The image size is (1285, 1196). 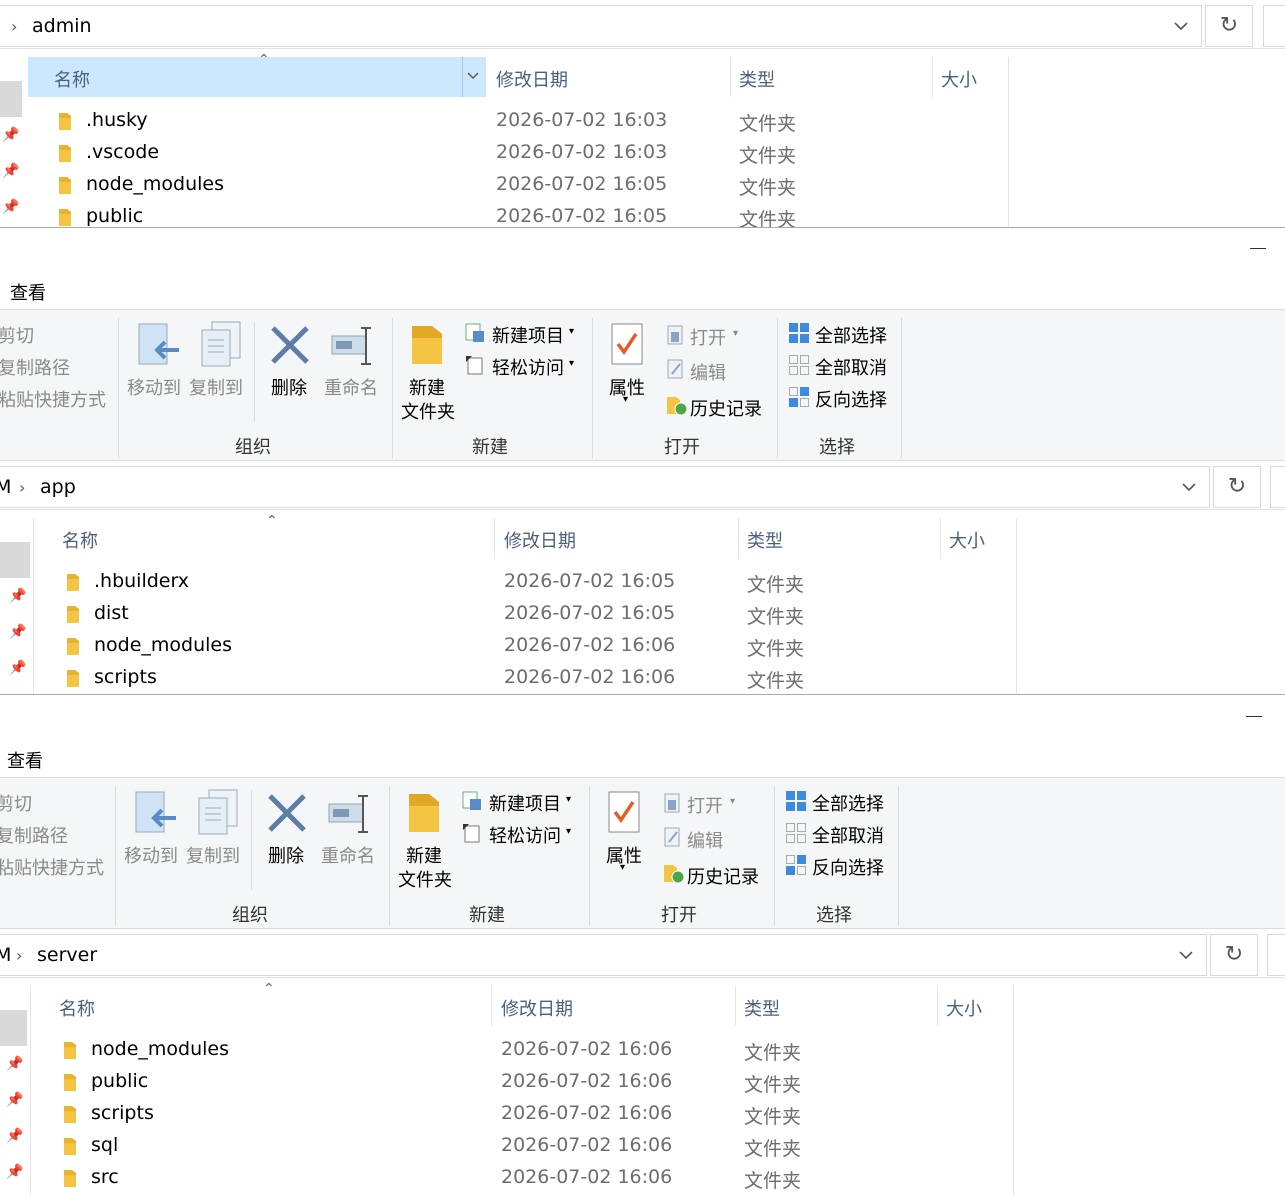 What do you see at coordinates (508, 122) in the screenshot?
I see `list-item: .husky 2026-07-02 16:03 文件夹` at bounding box center [508, 122].